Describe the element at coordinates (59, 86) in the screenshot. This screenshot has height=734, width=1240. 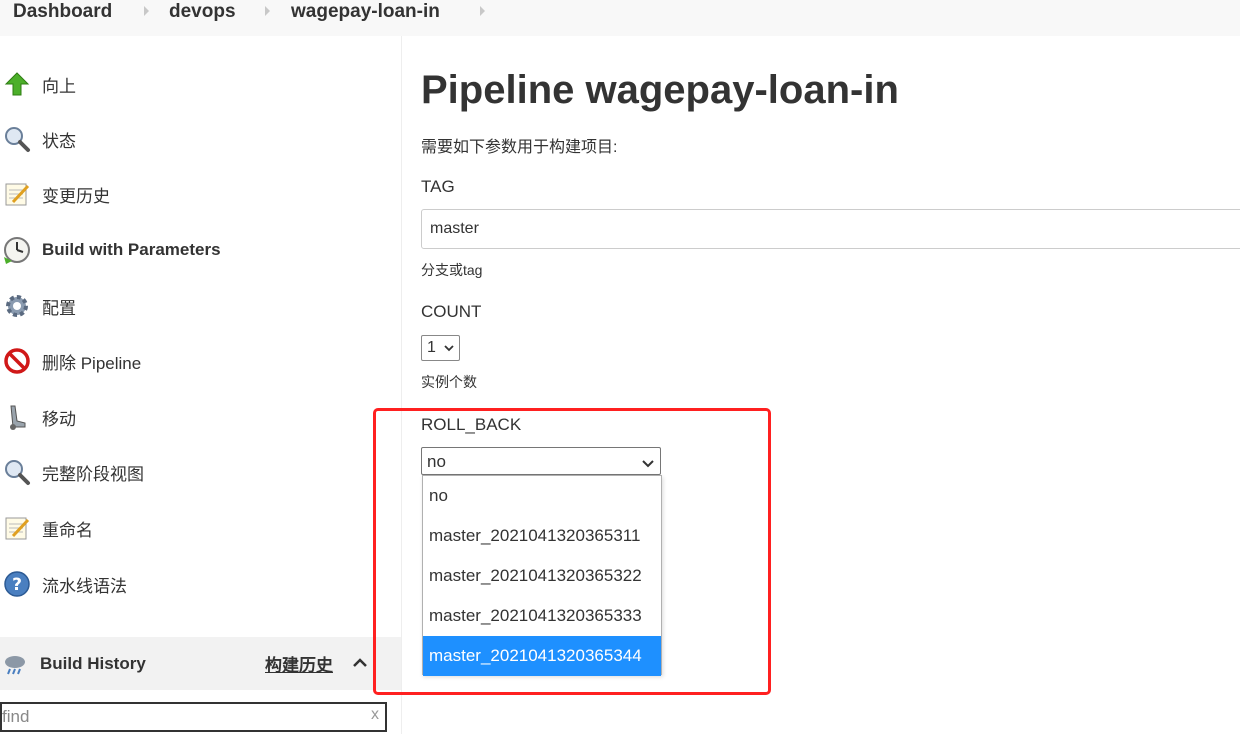
I see `task-label: 向上` at that location.